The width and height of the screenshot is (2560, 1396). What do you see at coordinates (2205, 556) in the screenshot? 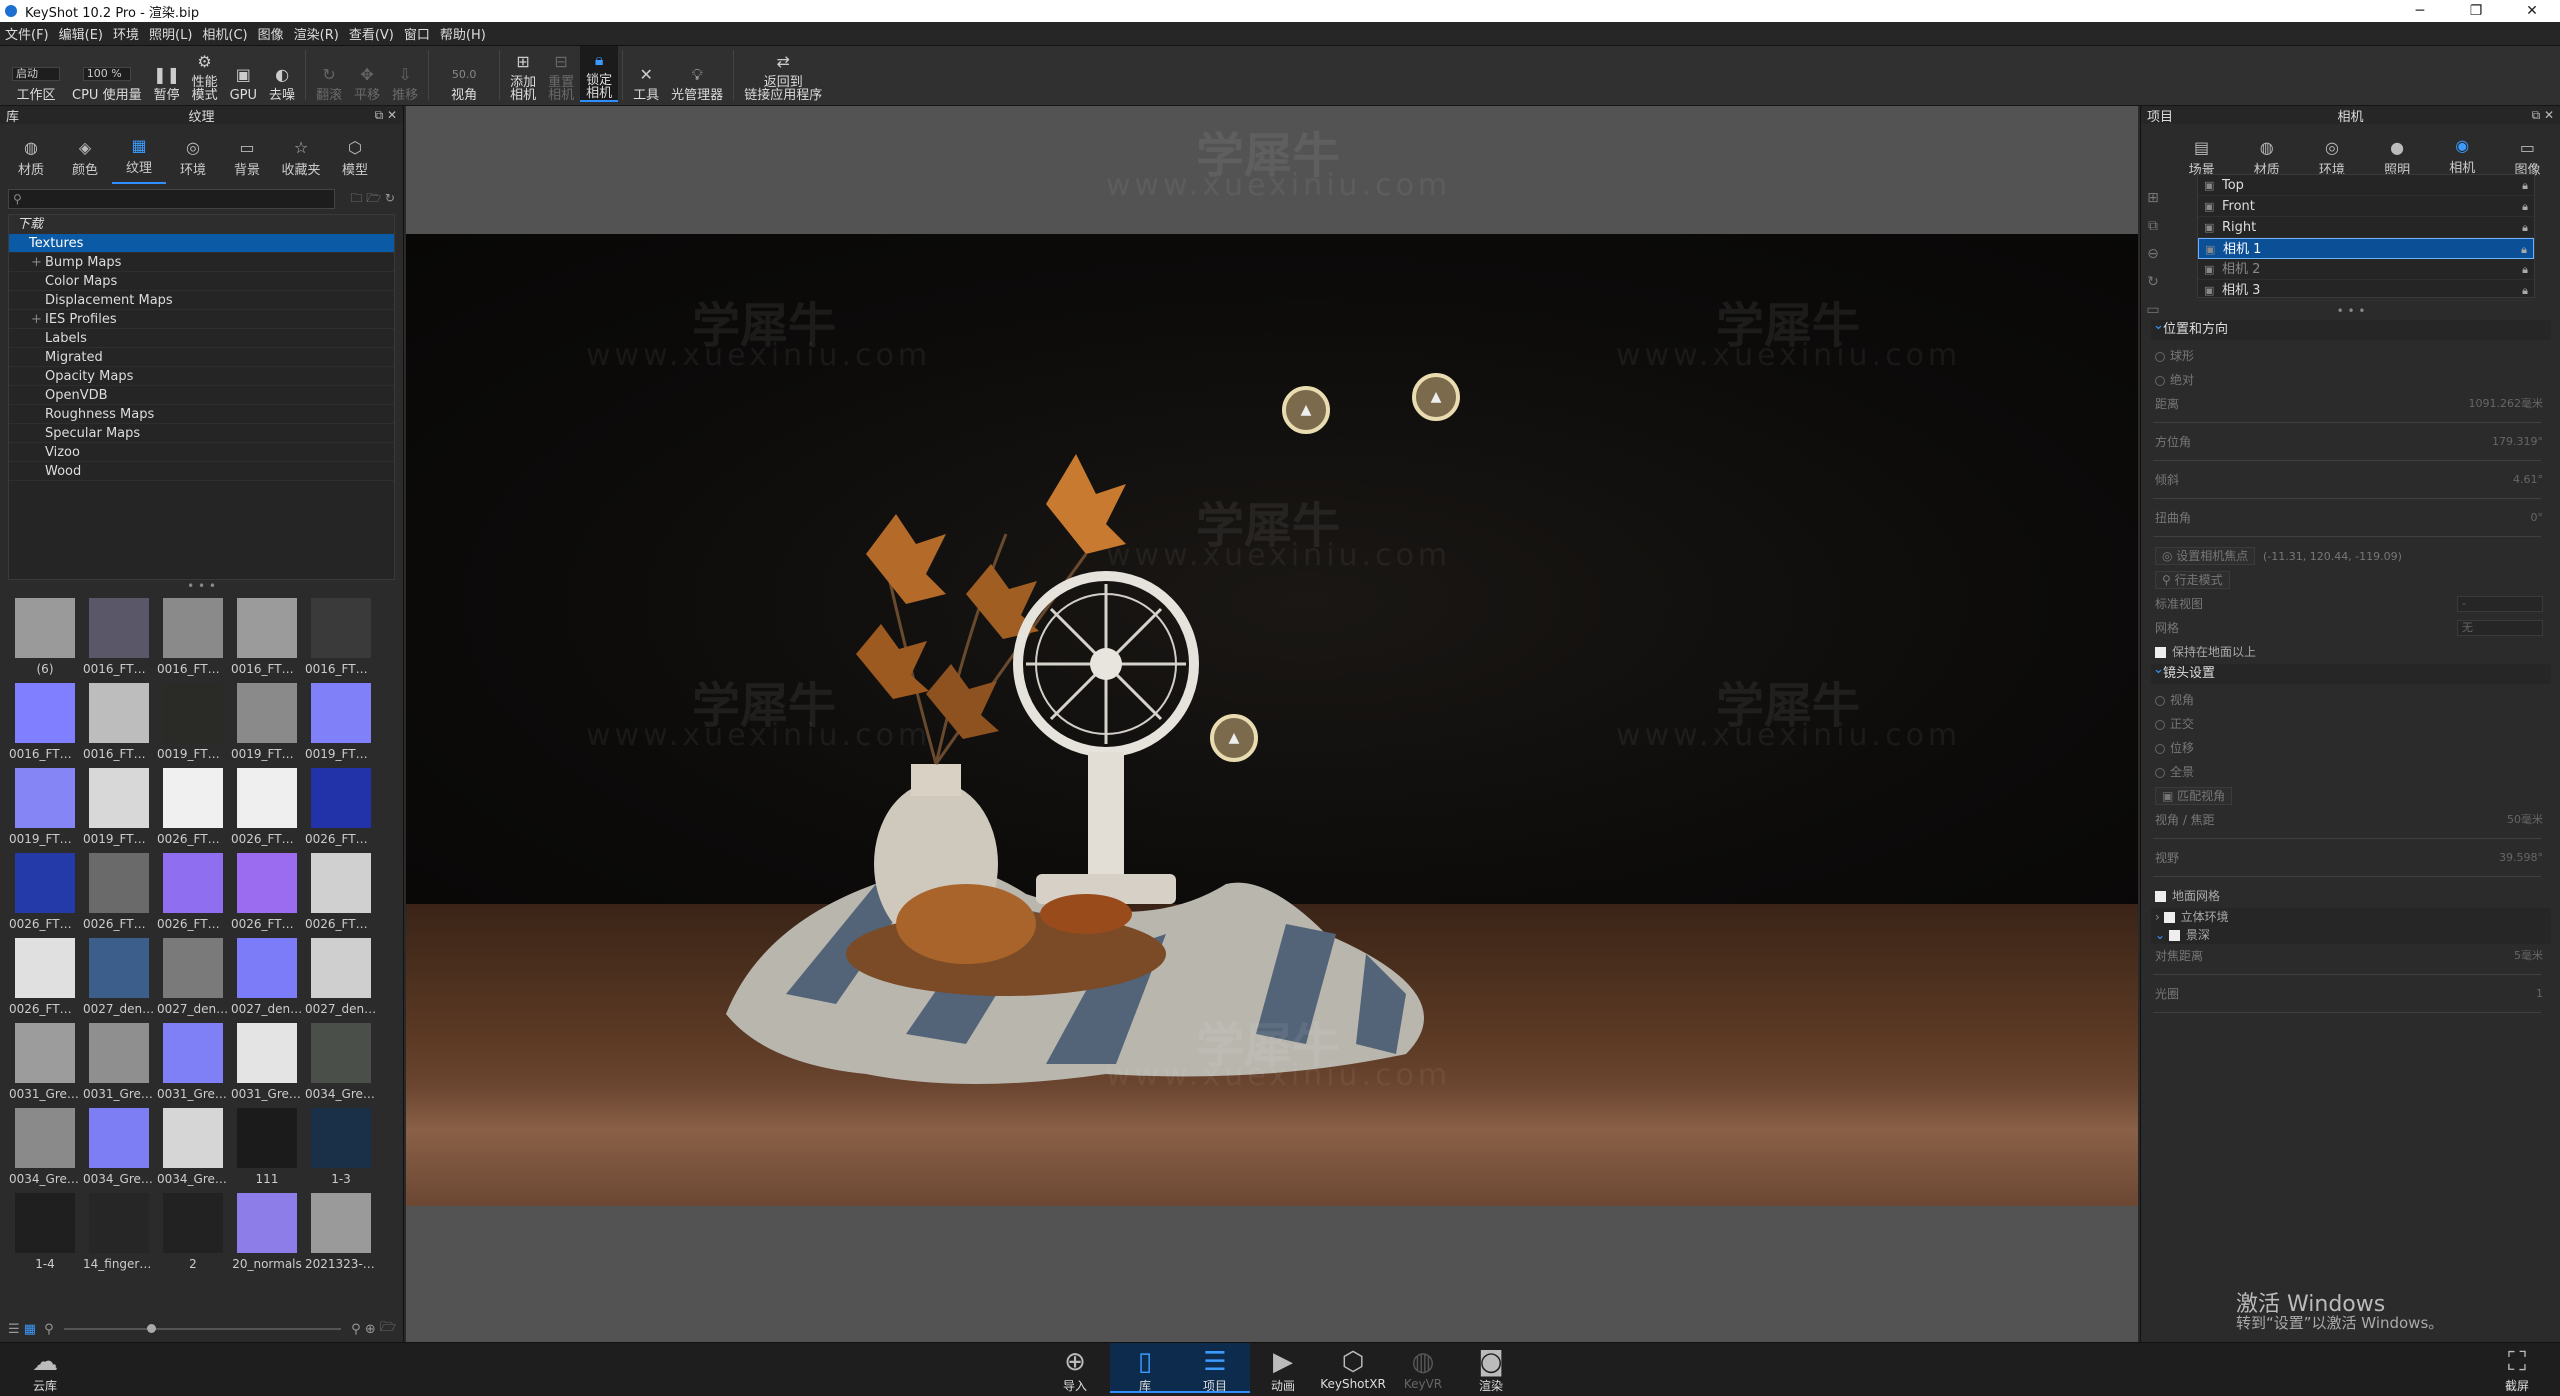
I see `set-focus-button: ◎ 设置相机焦点` at bounding box center [2205, 556].